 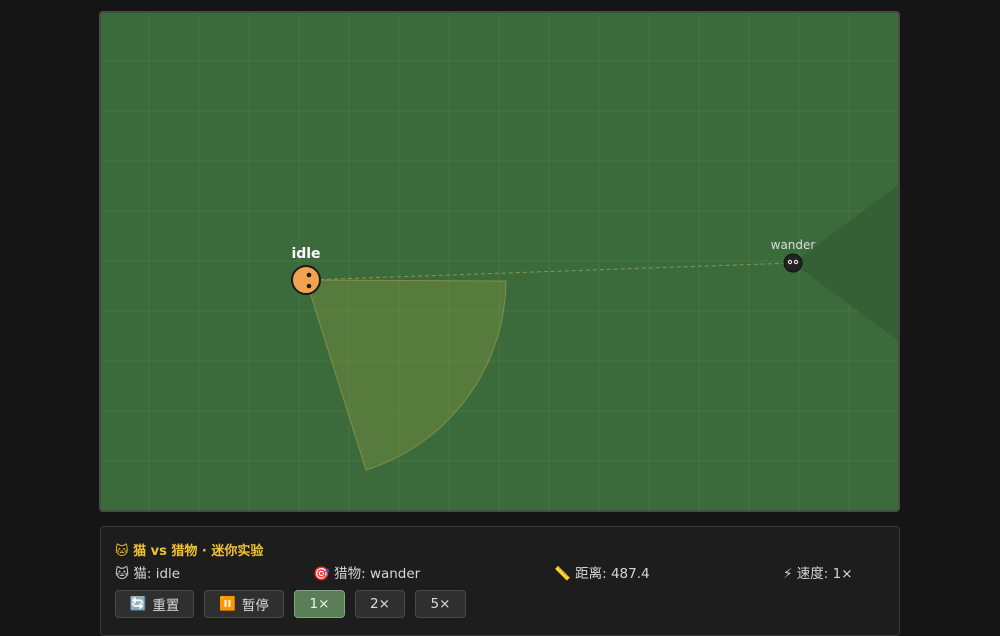 What do you see at coordinates (306, 280) in the screenshot?
I see `cat-sprite` at bounding box center [306, 280].